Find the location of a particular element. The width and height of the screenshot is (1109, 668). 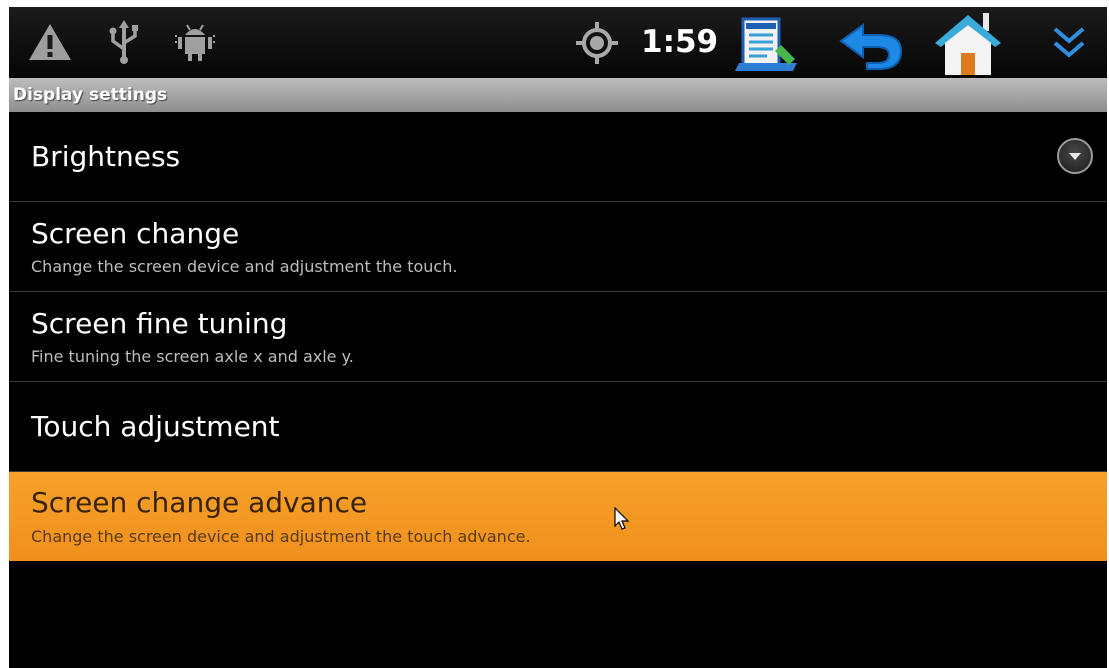

setting-item-title: Touch adjustment is located at coordinates (155, 426).